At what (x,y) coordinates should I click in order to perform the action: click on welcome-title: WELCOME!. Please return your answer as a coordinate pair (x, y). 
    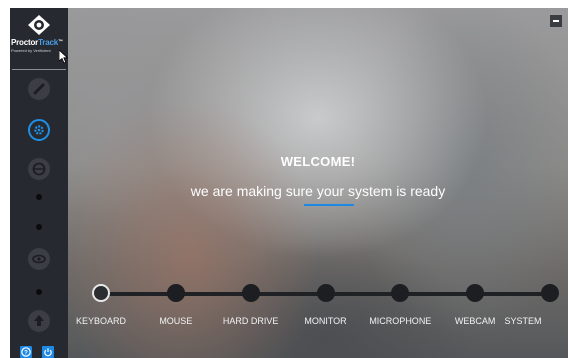
    Looking at the image, I should click on (318, 161).